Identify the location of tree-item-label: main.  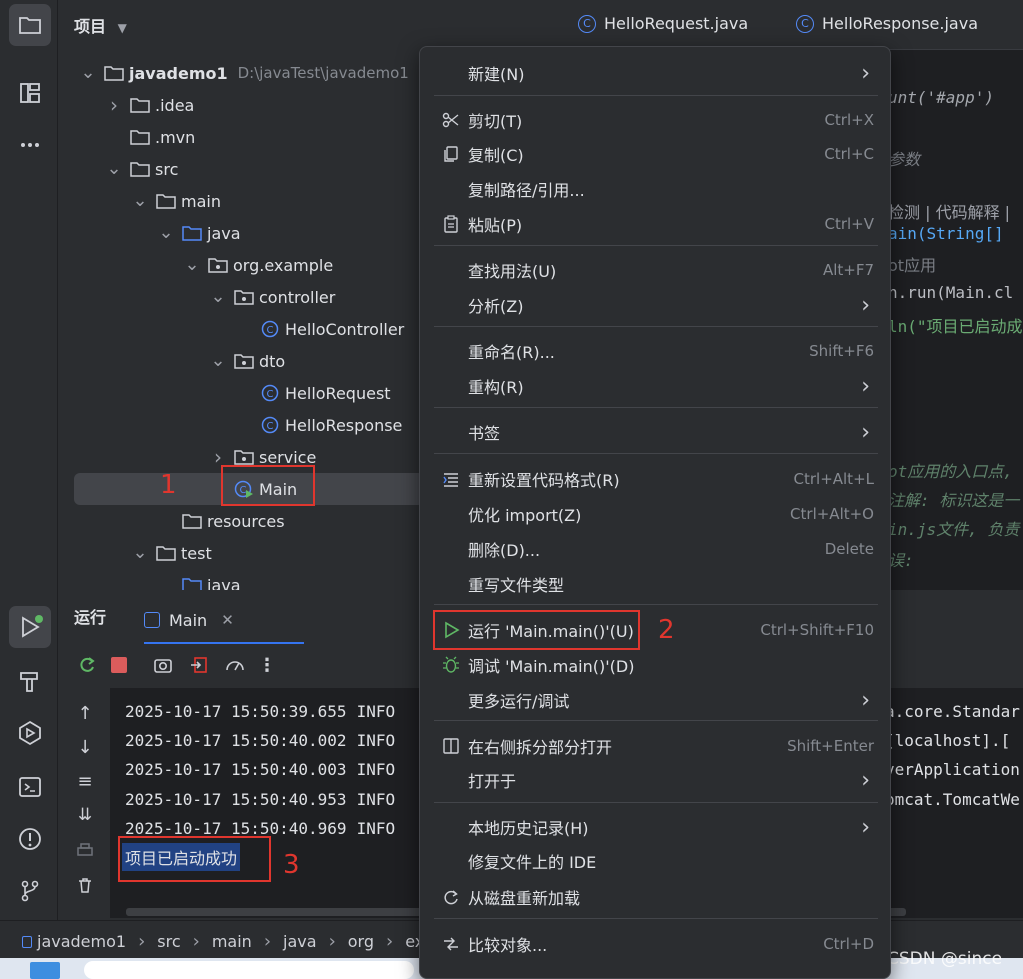
(201, 201).